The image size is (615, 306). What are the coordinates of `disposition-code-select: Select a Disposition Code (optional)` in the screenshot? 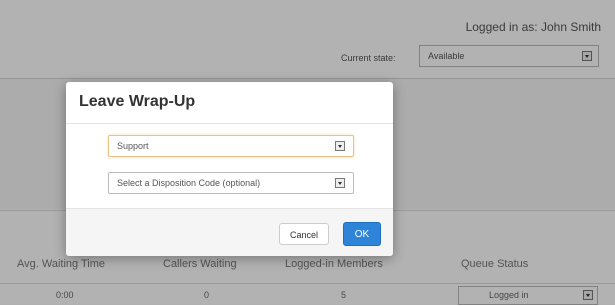 It's located at (231, 183).